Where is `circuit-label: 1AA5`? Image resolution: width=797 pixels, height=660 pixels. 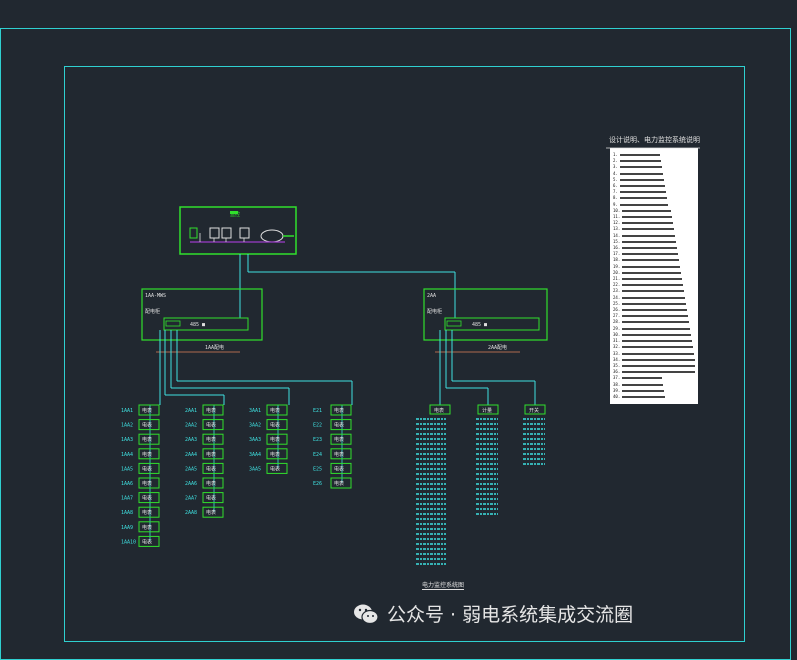 circuit-label: 1AA5 is located at coordinates (127, 469).